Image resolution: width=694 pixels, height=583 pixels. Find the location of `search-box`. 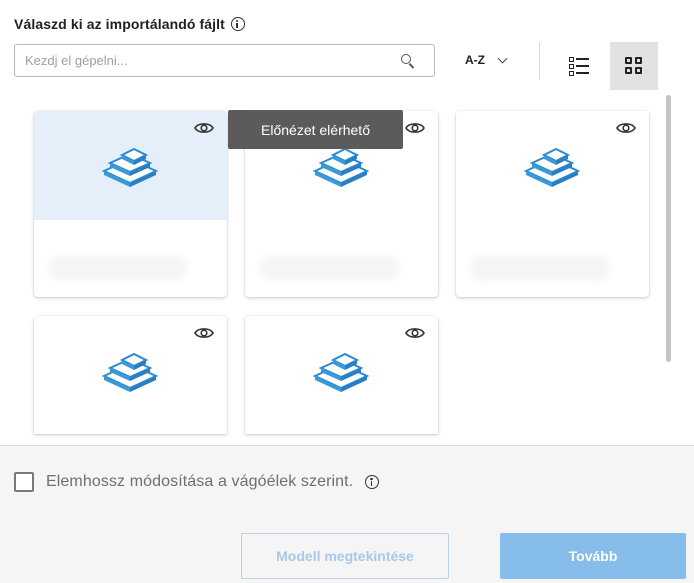

search-box is located at coordinates (224, 60).